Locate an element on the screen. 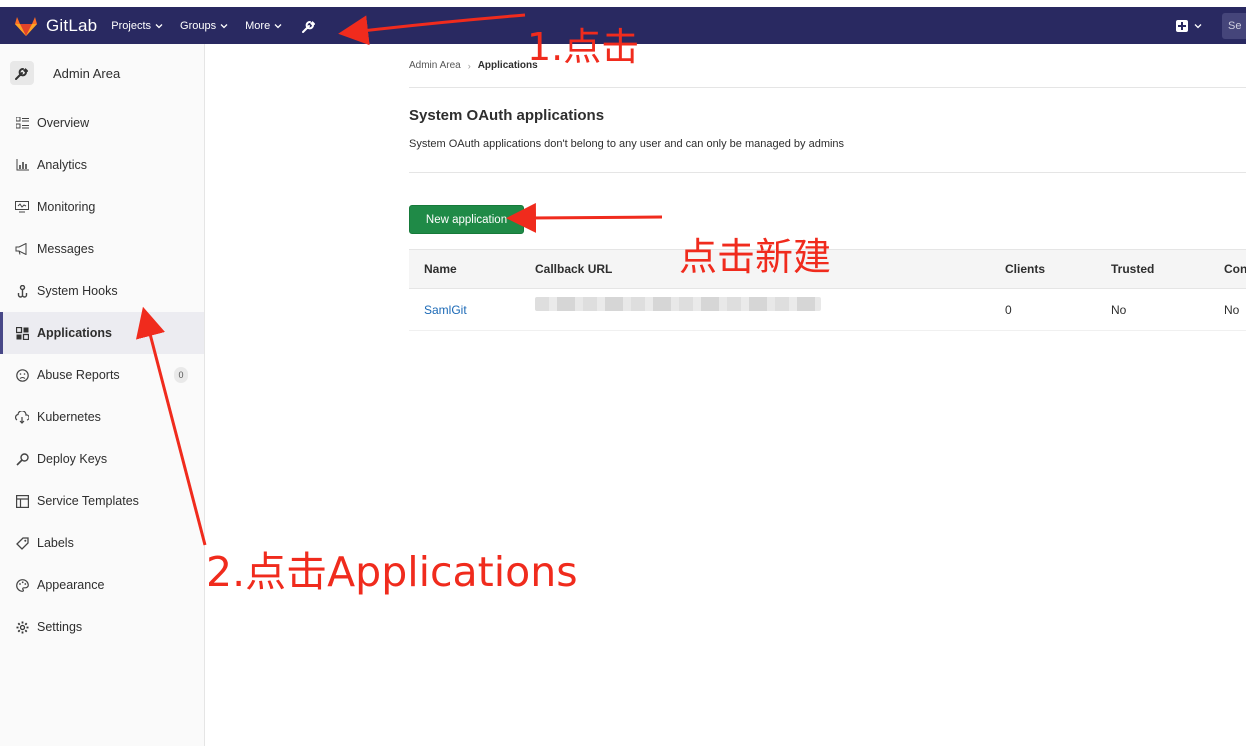 The image size is (1246, 746). breadcrumb-admin-area: Admin Area is located at coordinates (435, 65).